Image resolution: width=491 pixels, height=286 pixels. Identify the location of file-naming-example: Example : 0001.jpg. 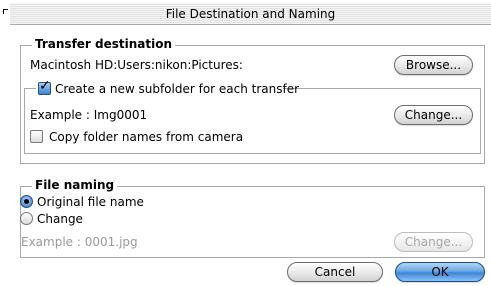
(79, 242).